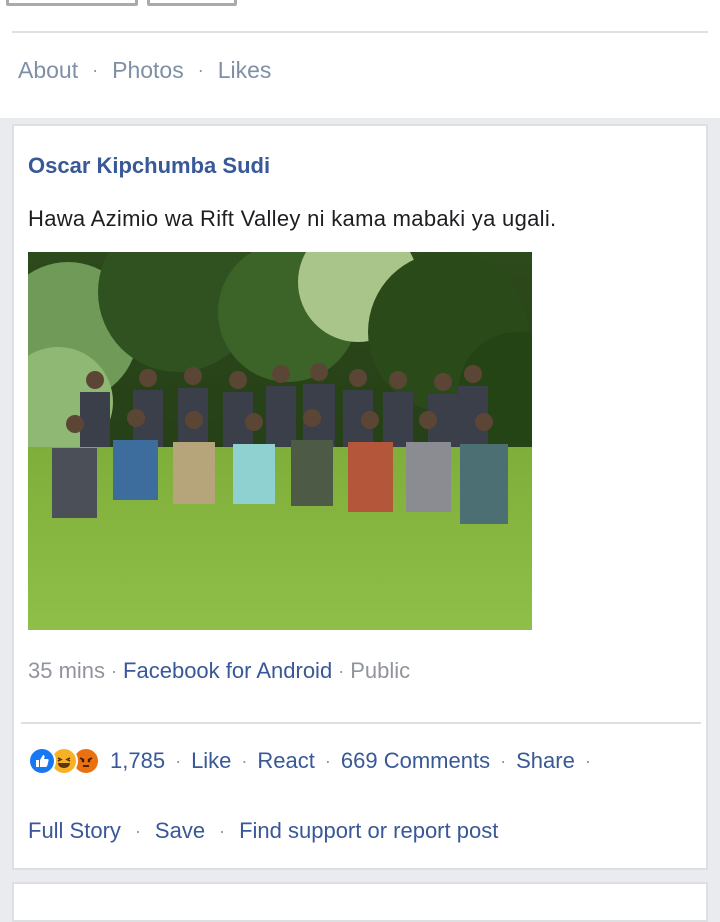  I want to click on report-post-link: Find support or report post, so click(368, 831).